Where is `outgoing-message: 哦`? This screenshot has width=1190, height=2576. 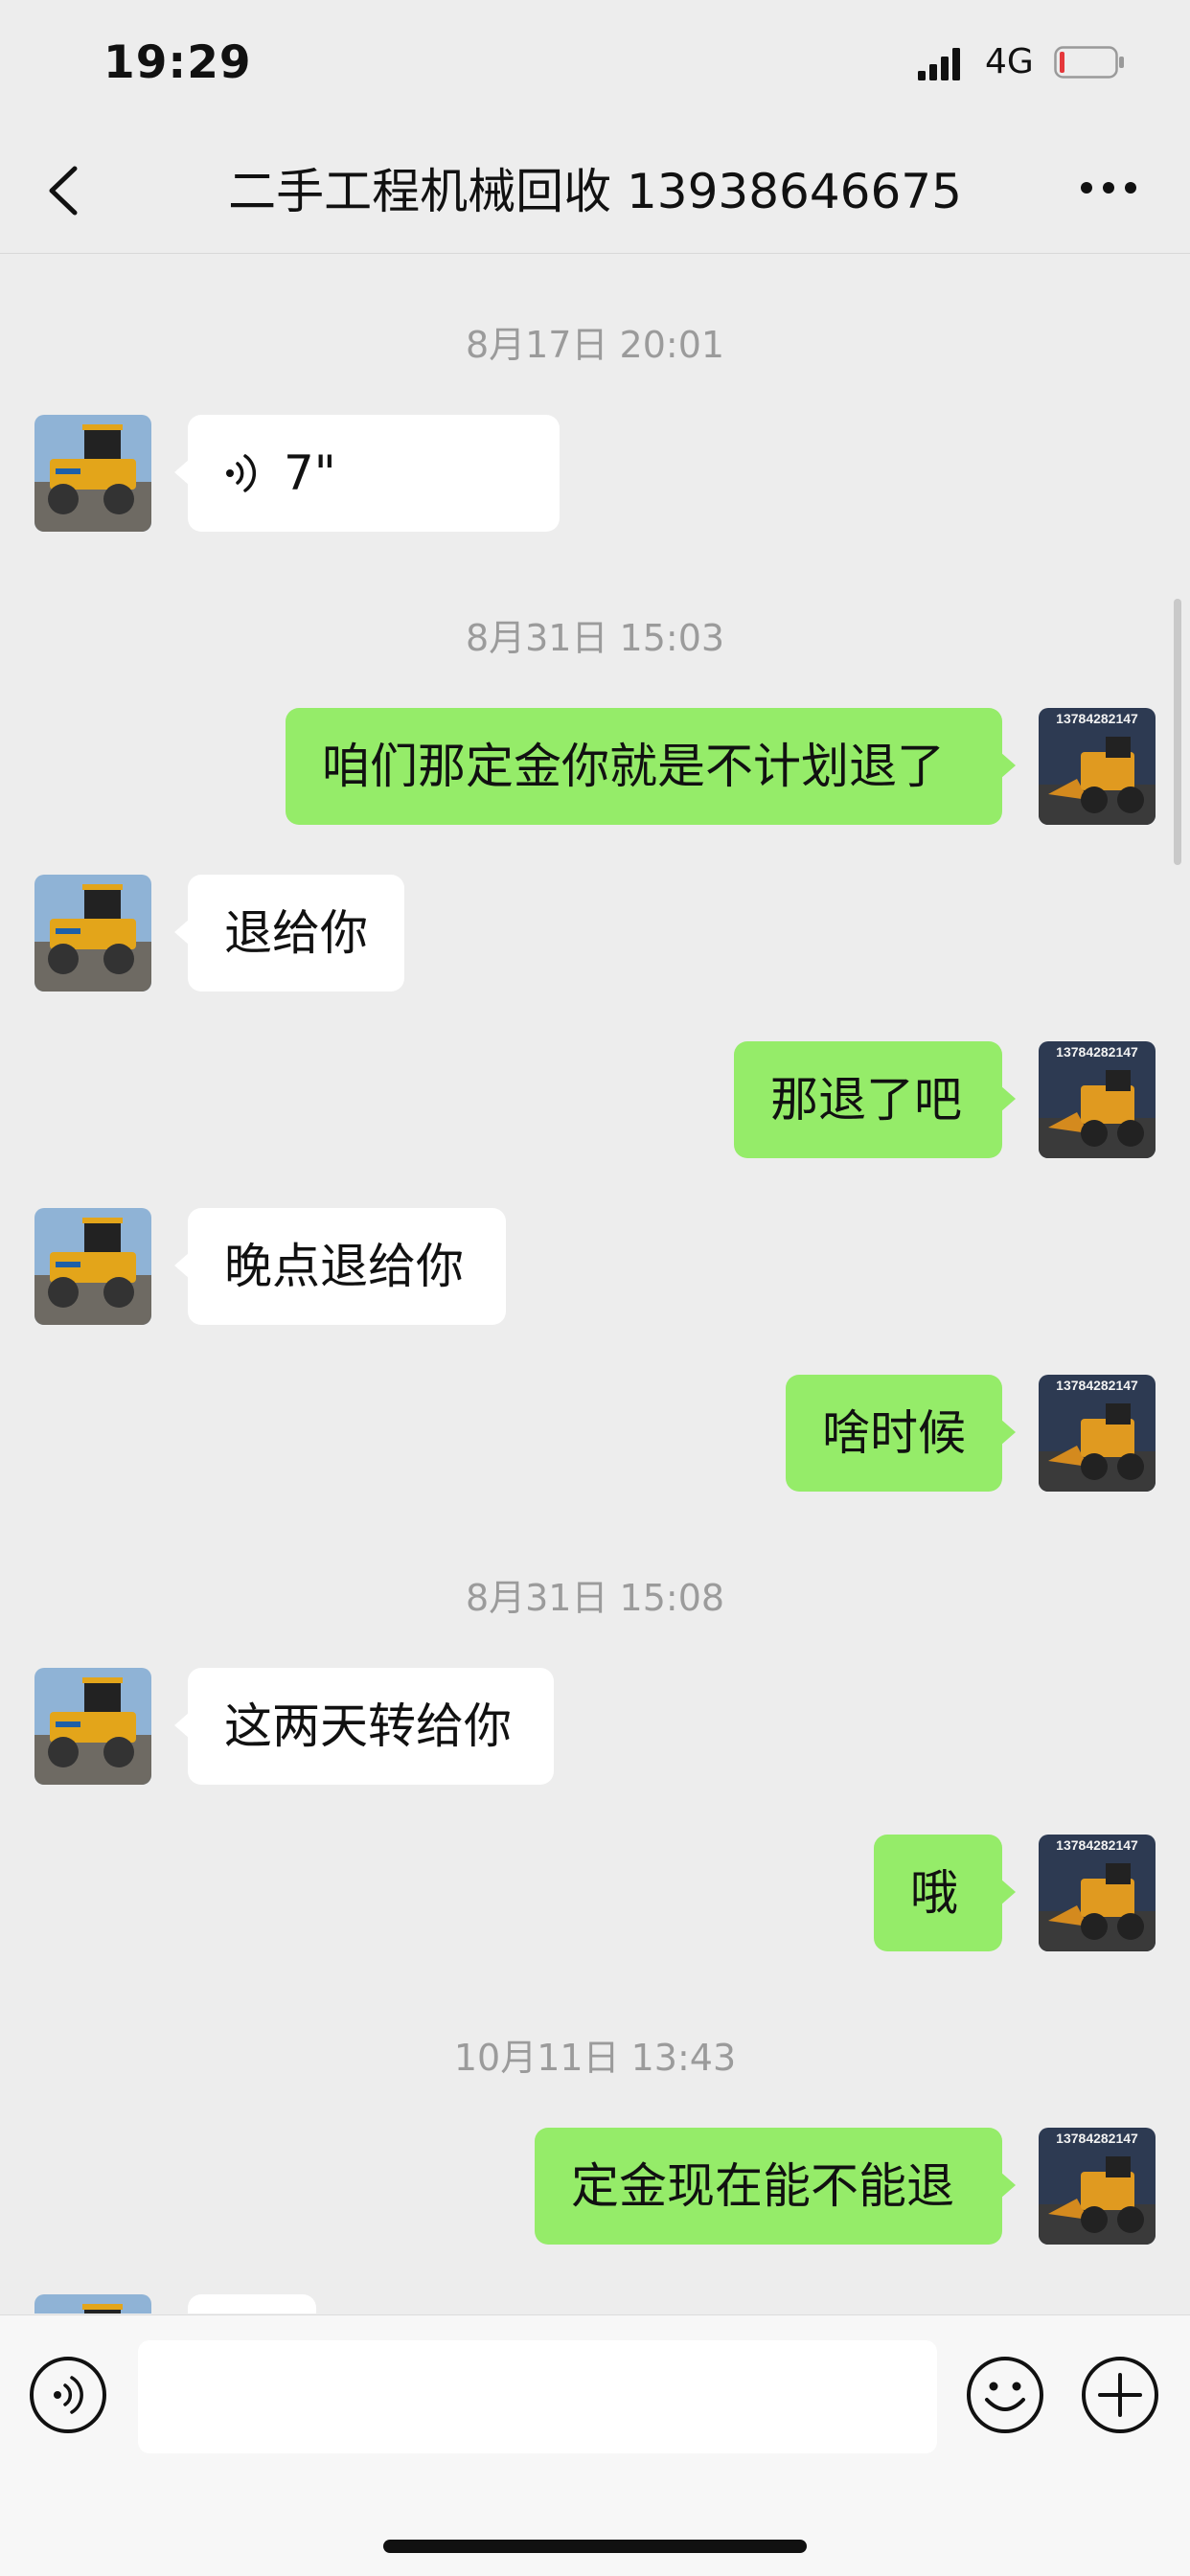 outgoing-message: 哦 is located at coordinates (945, 1893).